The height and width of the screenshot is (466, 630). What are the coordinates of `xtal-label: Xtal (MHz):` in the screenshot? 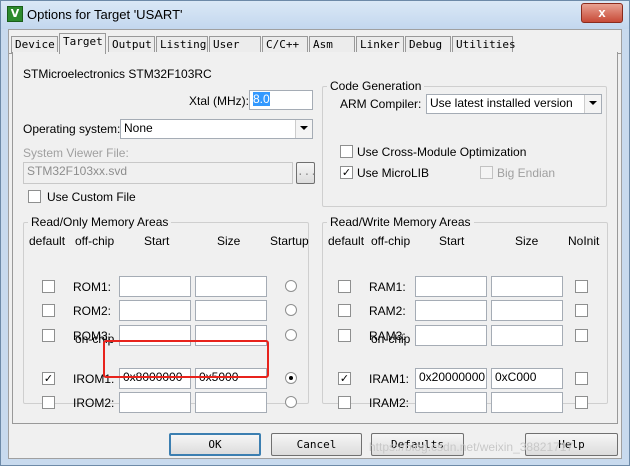 It's located at (219, 101).